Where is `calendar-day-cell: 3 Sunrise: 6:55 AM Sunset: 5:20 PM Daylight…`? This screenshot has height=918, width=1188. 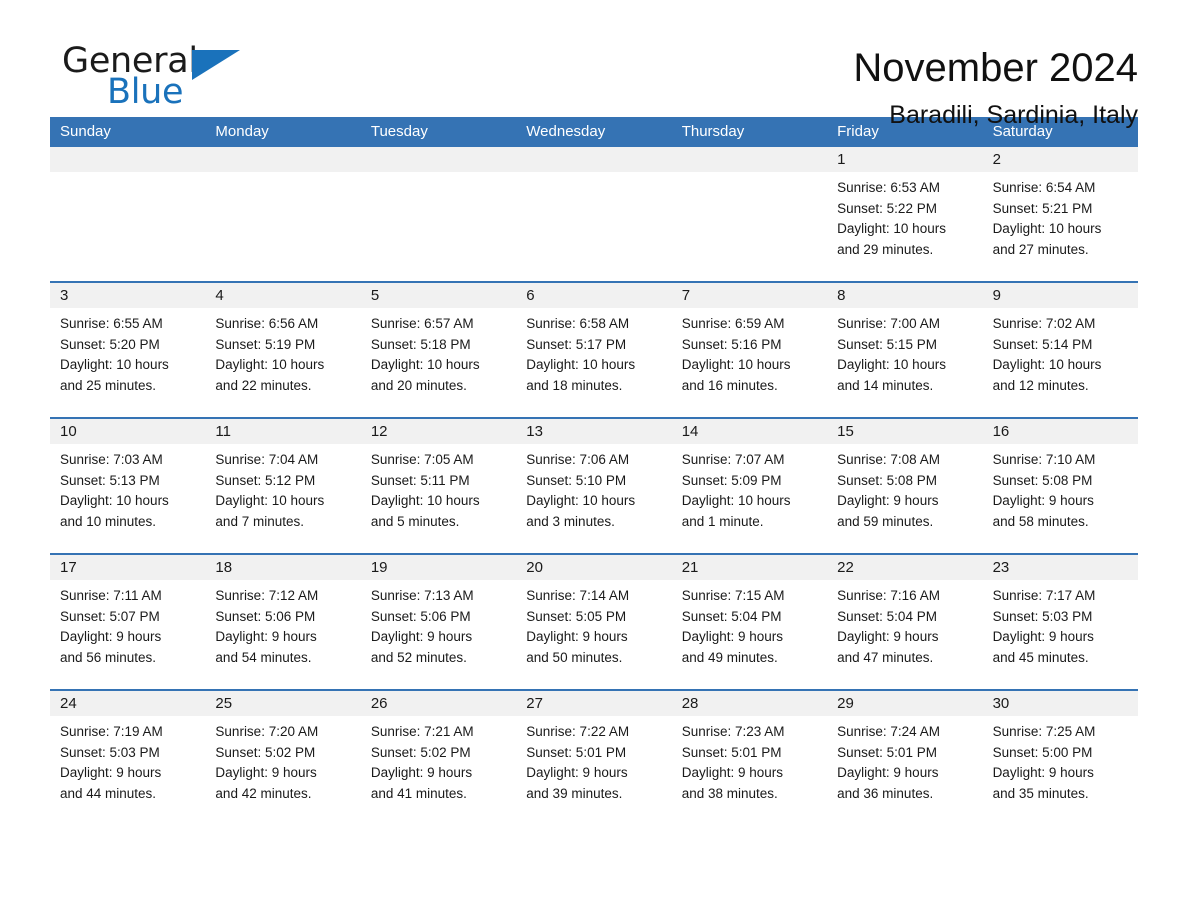 calendar-day-cell: 3 Sunrise: 6:55 AM Sunset: 5:20 PM Daylight… is located at coordinates (128, 350).